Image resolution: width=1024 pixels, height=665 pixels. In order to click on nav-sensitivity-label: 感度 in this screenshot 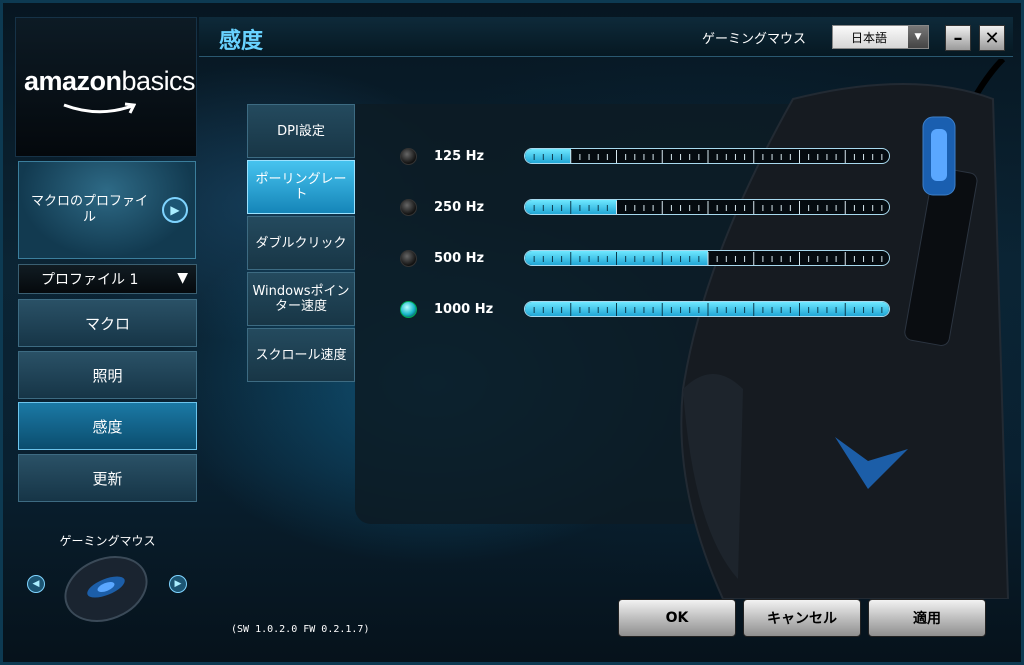, I will do `click(107, 426)`.